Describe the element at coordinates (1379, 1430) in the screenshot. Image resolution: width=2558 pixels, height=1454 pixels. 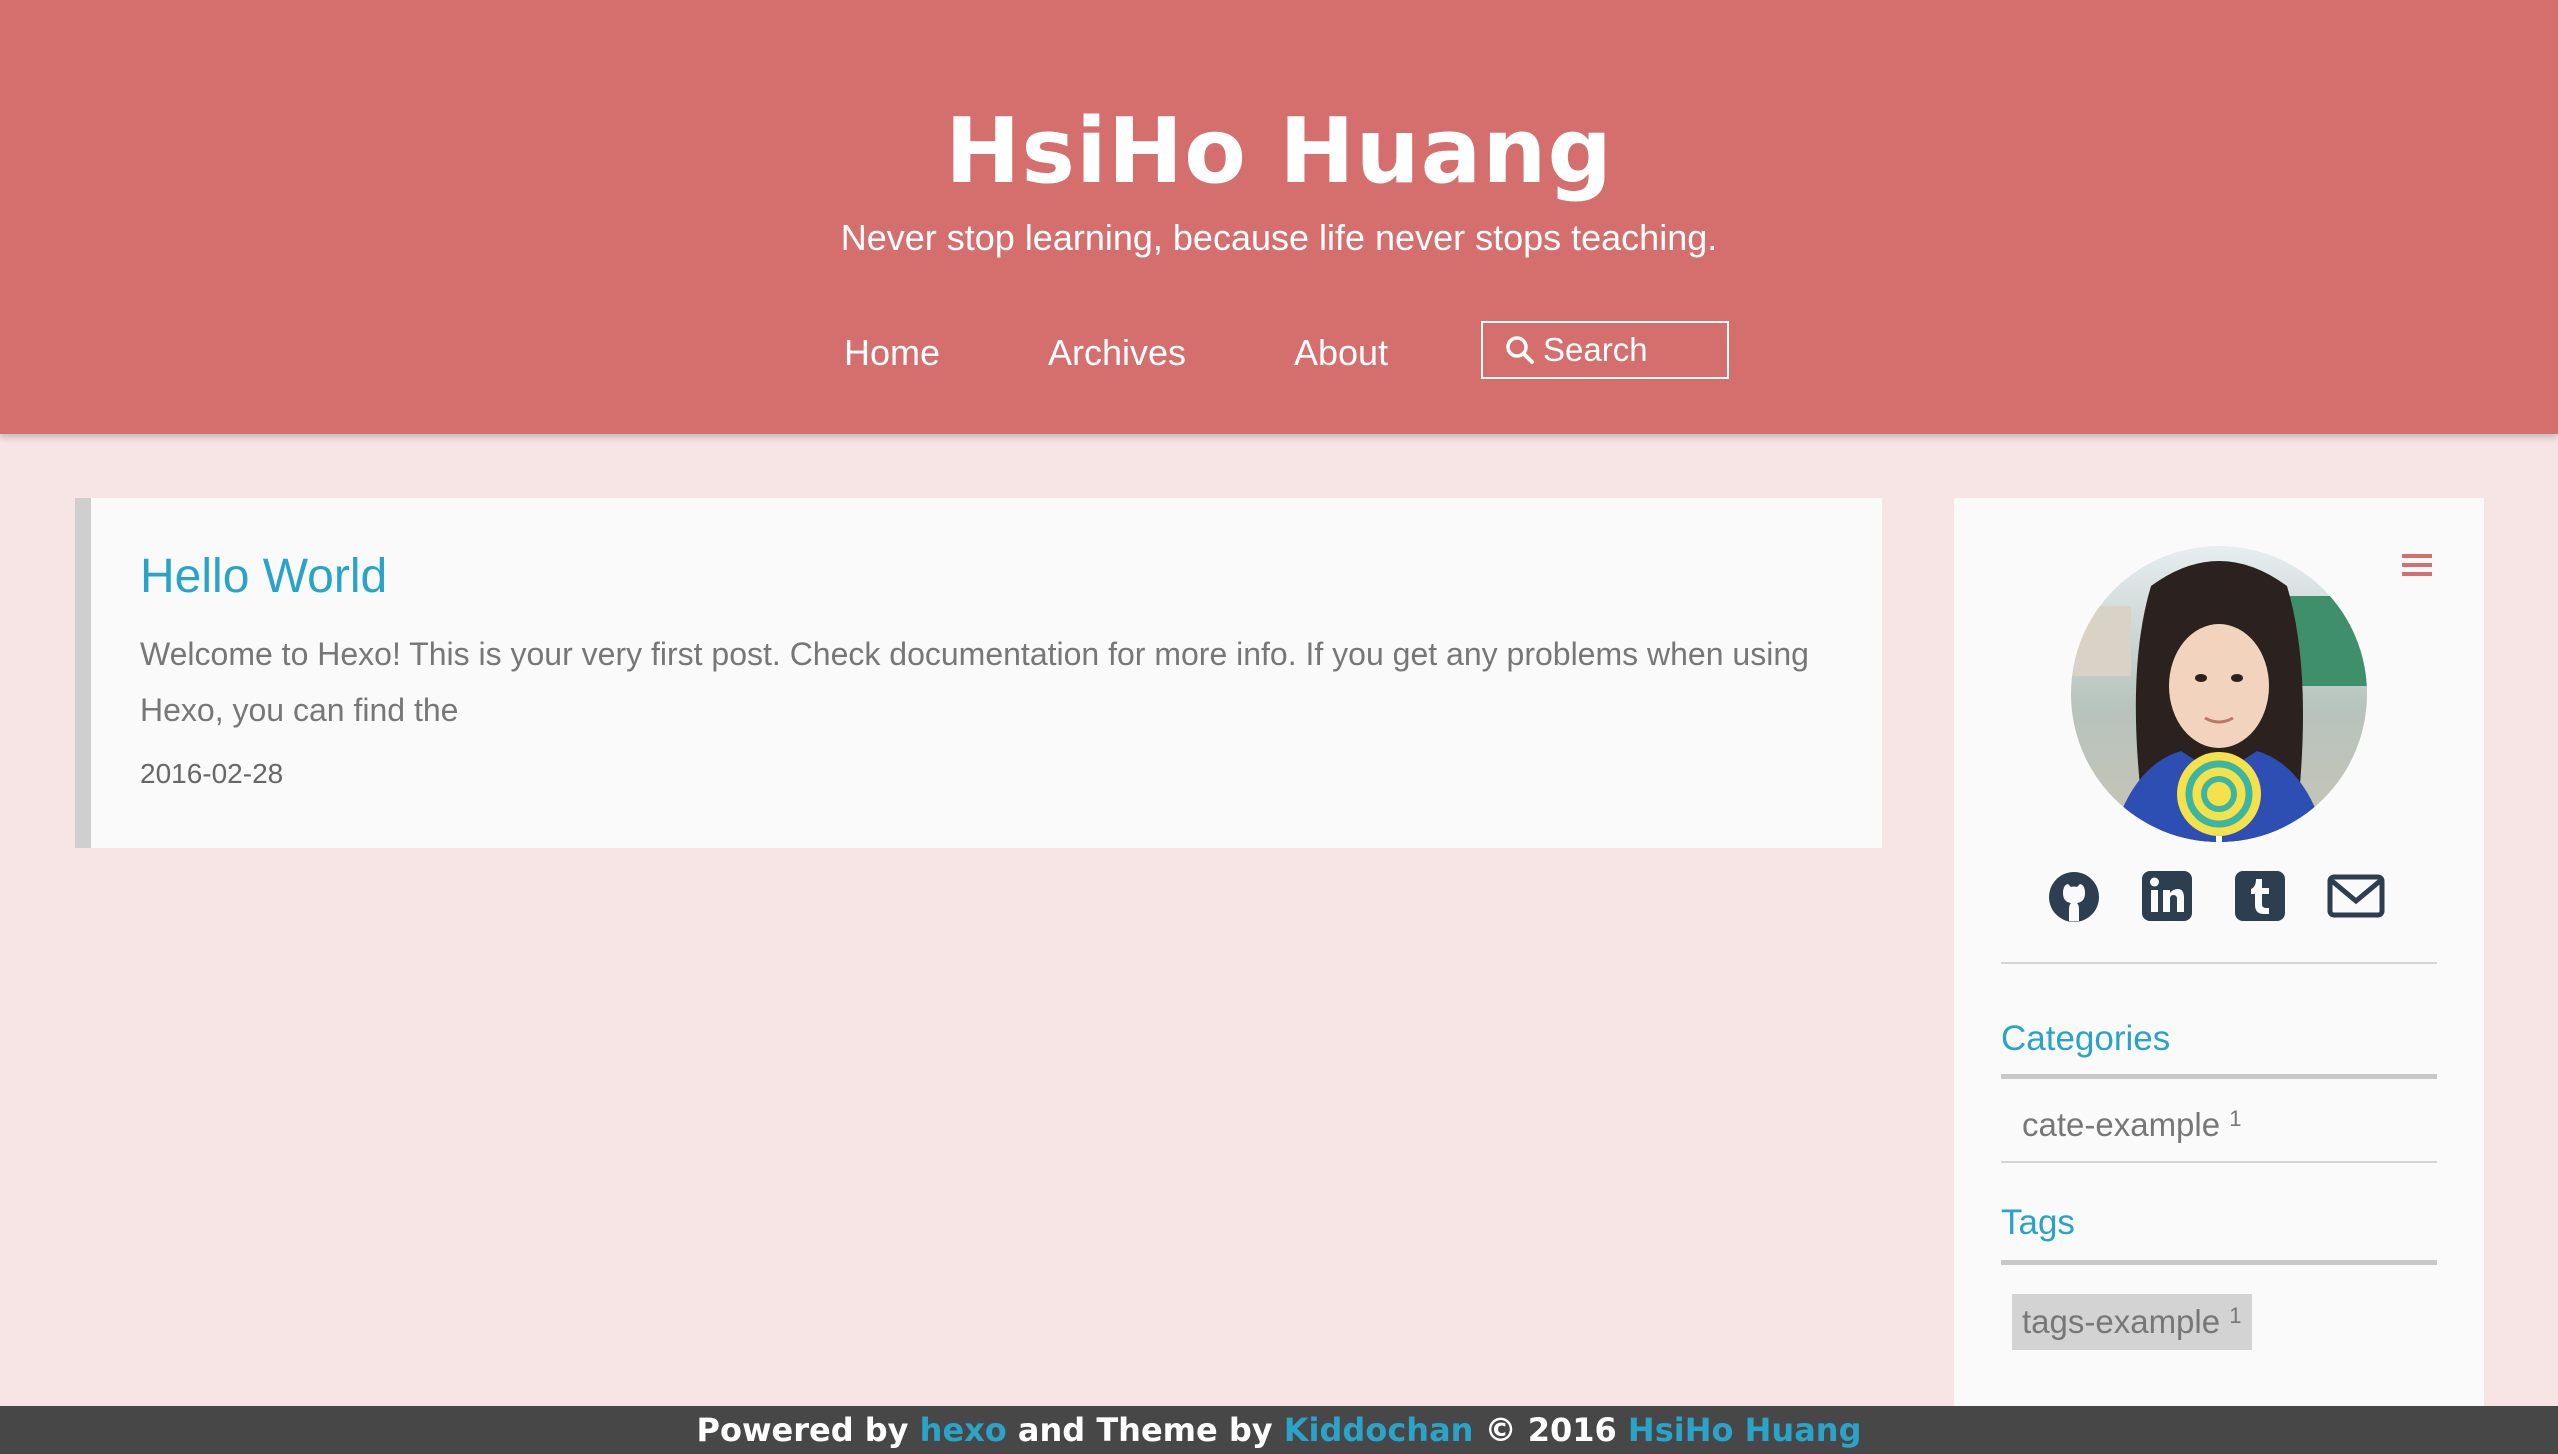
I see `theme-author-link: Kiddochan` at that location.